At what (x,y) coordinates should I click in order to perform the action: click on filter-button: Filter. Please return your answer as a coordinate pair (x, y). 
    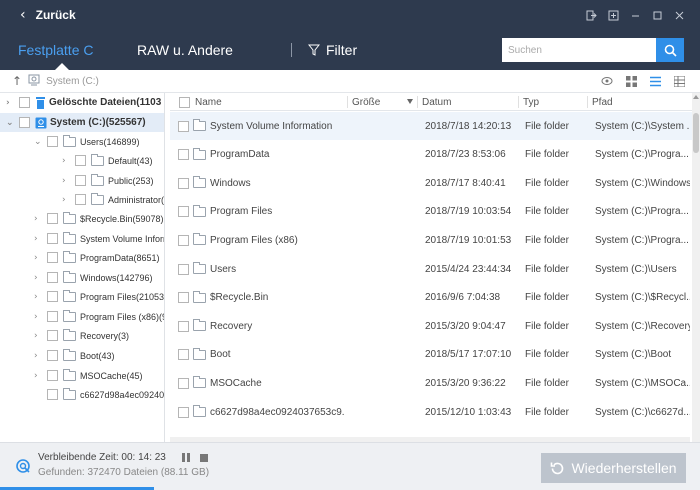
    Looking at the image, I should click on (332, 50).